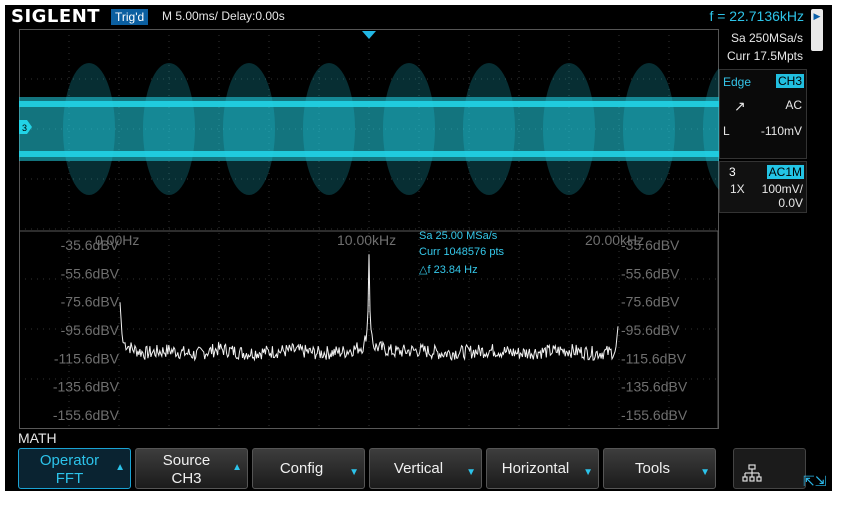  What do you see at coordinates (769, 468) in the screenshot?
I see `network-button` at bounding box center [769, 468].